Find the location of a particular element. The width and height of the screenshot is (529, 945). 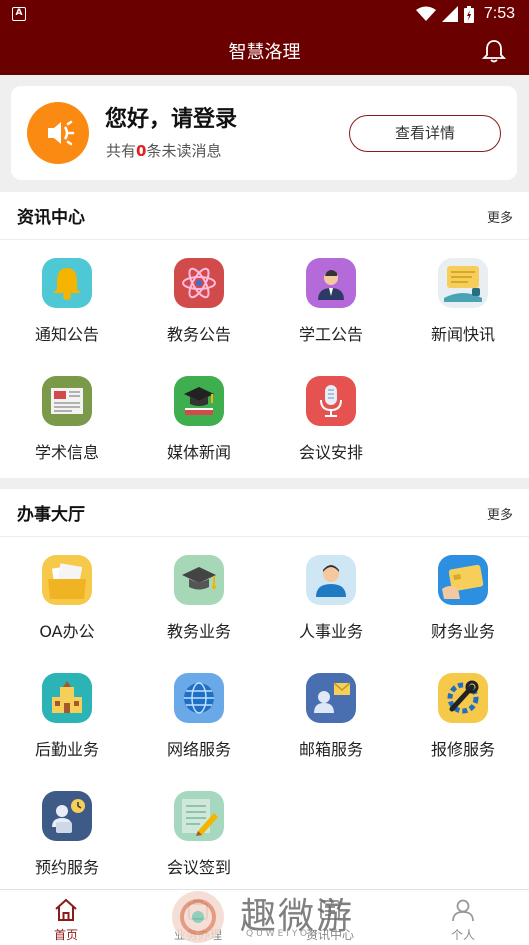

app-bar: 智慧洛理 is located at coordinates (264, 51).